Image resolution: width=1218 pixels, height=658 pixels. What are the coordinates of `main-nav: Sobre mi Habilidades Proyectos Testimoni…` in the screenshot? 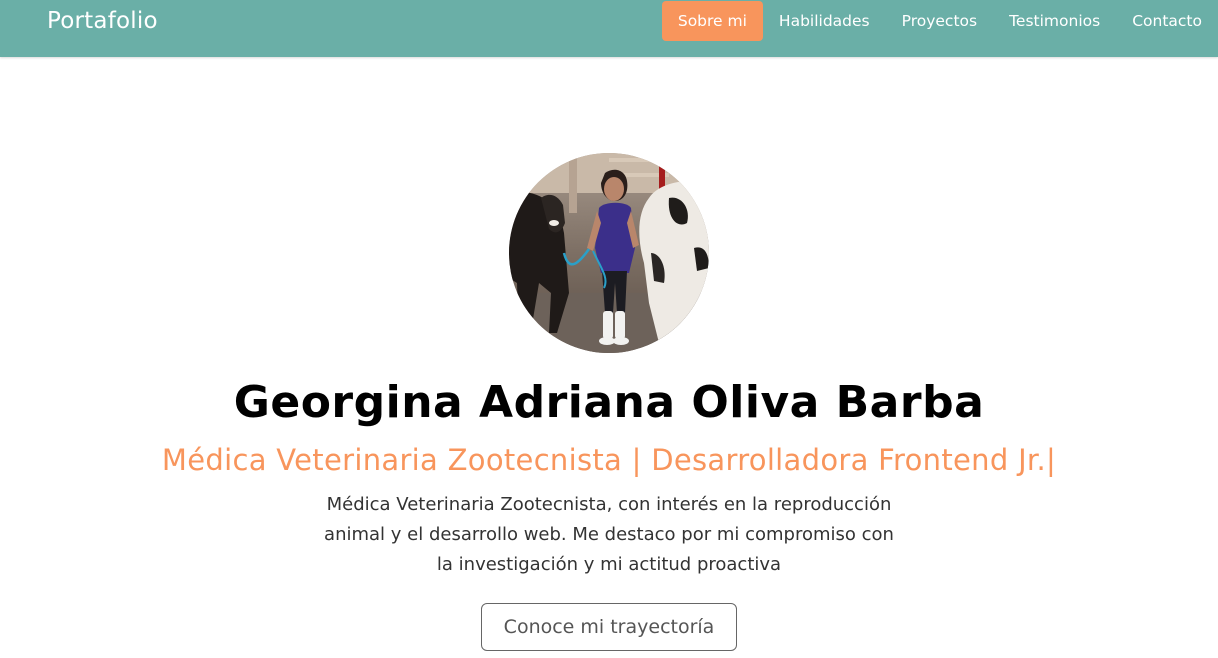 It's located at (939, 21).